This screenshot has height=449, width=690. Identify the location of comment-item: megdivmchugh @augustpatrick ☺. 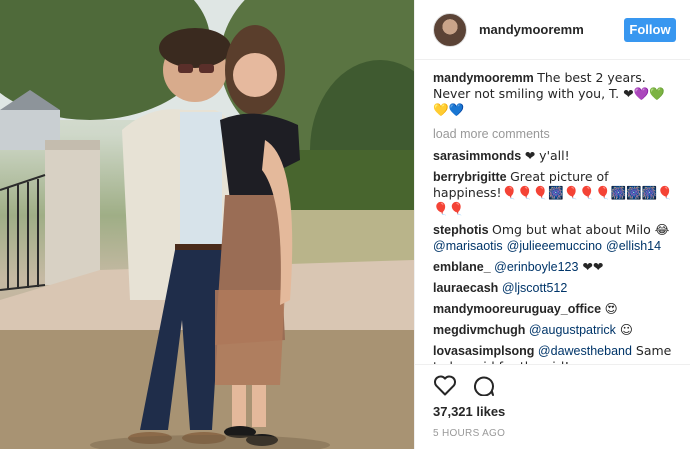
(554, 330).